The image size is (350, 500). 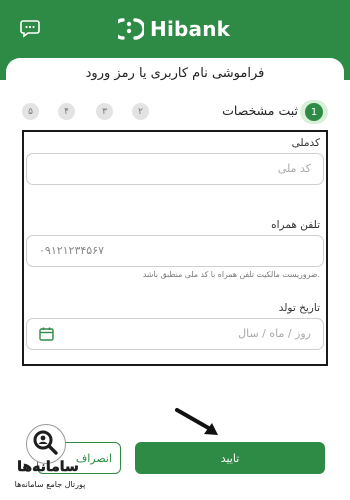 I want to click on step-5: ۵, so click(x=30, y=111).